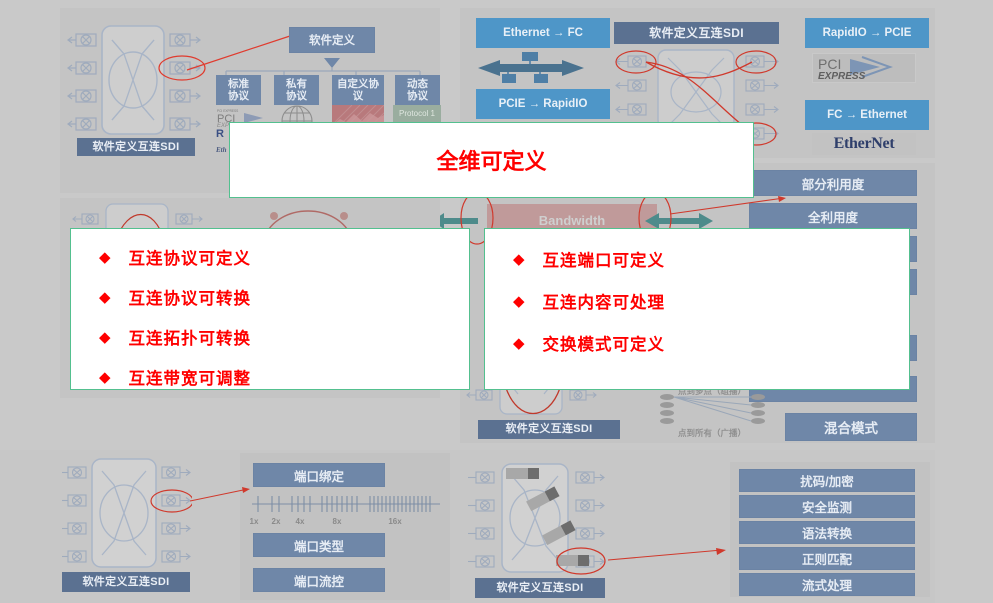 The image size is (993, 603). What do you see at coordinates (712, 409) in the screenshot?
I see `broadcast-diagram` at bounding box center [712, 409].